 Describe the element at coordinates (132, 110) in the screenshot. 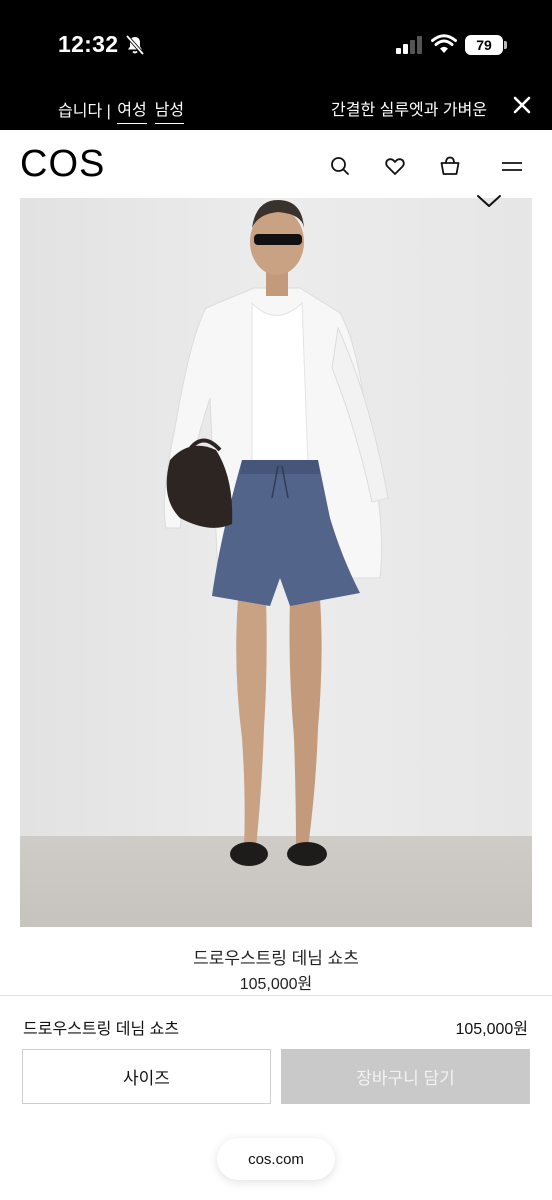

I see `banner-link-women: 여성` at that location.